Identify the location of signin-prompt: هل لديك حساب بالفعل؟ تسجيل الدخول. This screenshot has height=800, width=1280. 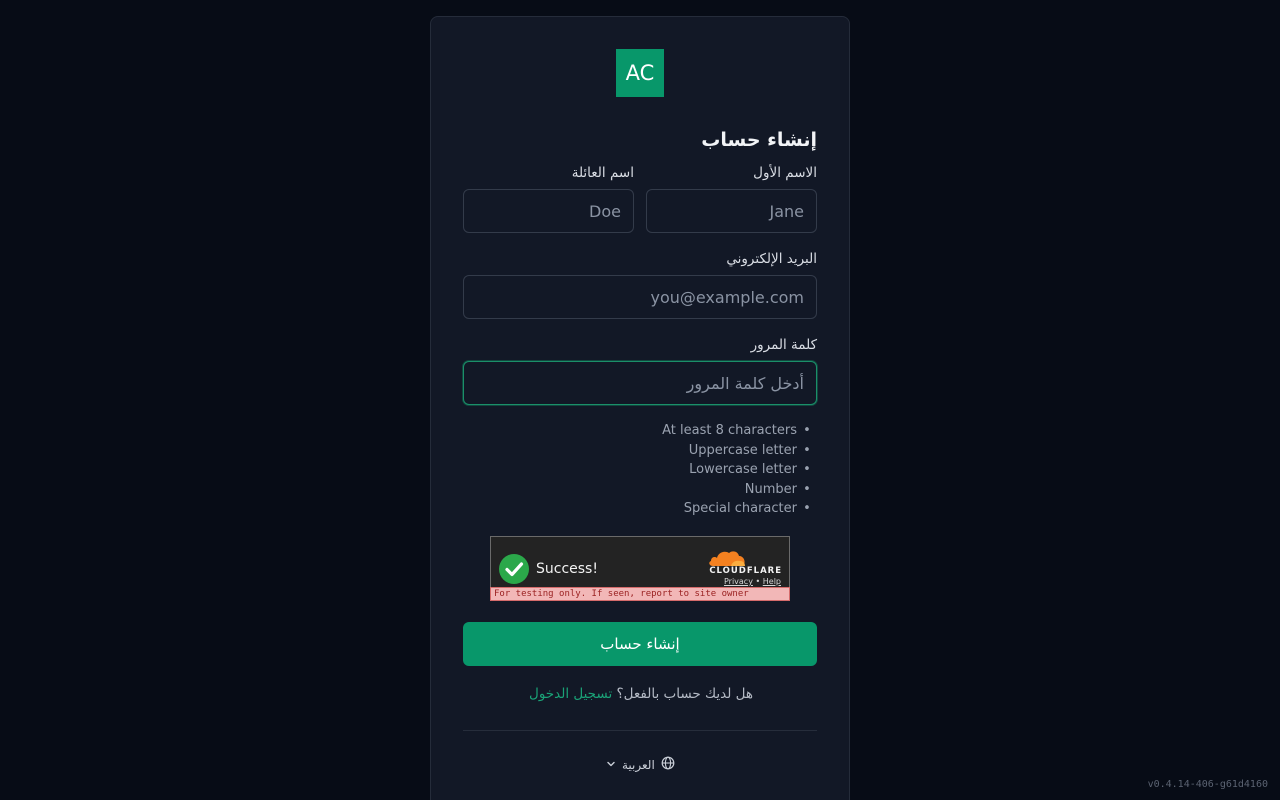
(641, 694).